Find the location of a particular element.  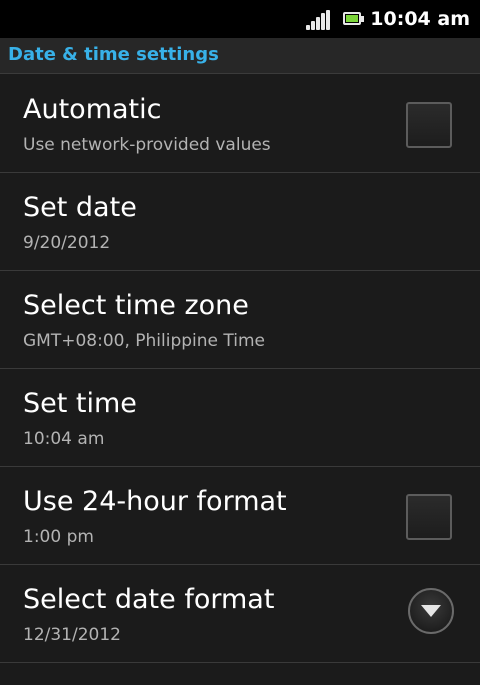

status-clock: 10:04 am is located at coordinates (420, 19).